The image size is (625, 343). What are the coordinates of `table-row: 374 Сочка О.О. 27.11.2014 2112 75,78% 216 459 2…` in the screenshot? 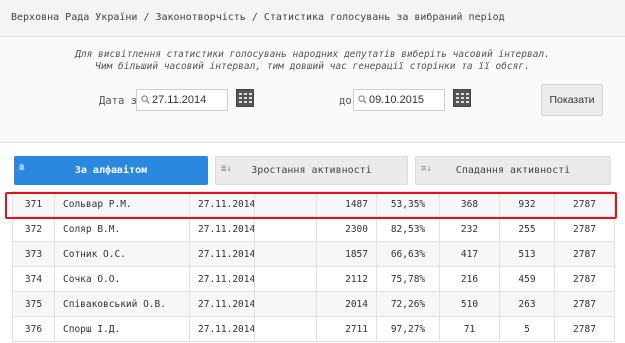 It's located at (313, 279).